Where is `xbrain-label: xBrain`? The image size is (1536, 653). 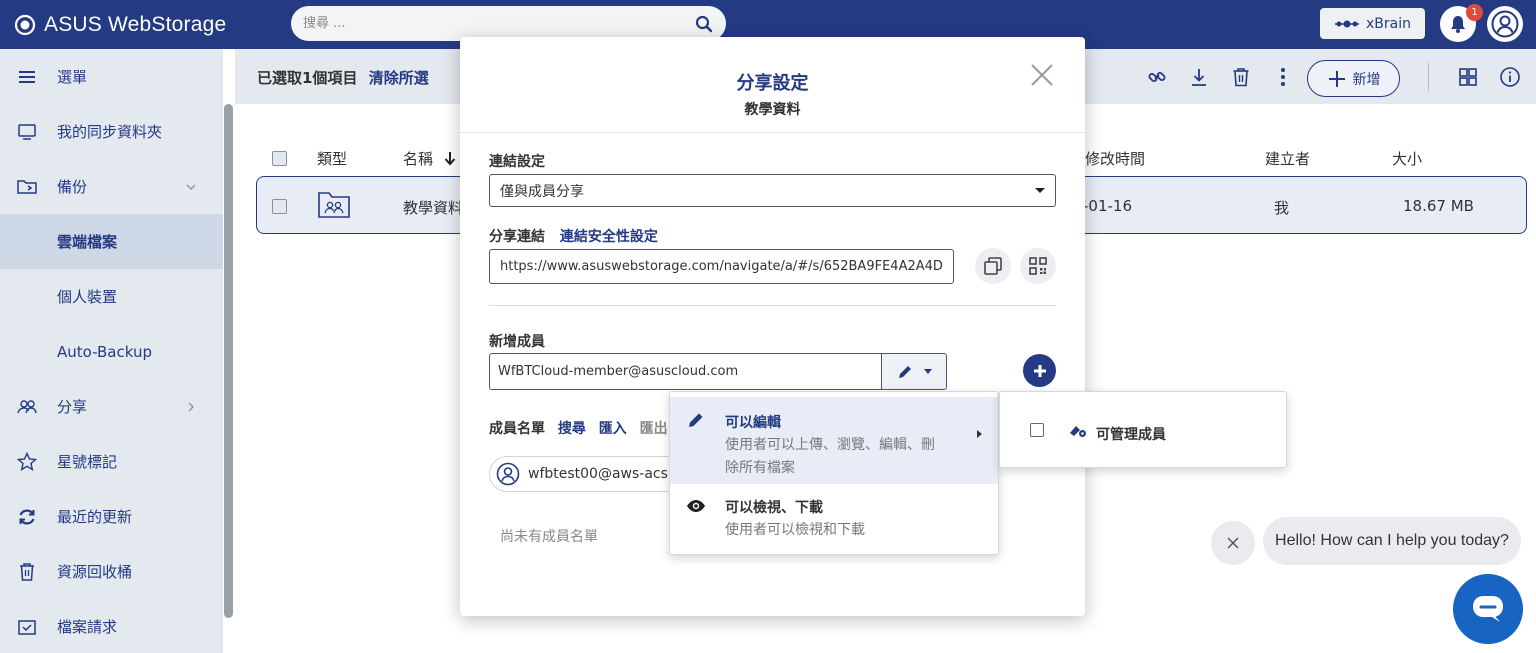
xbrain-label: xBrain is located at coordinates (1388, 23).